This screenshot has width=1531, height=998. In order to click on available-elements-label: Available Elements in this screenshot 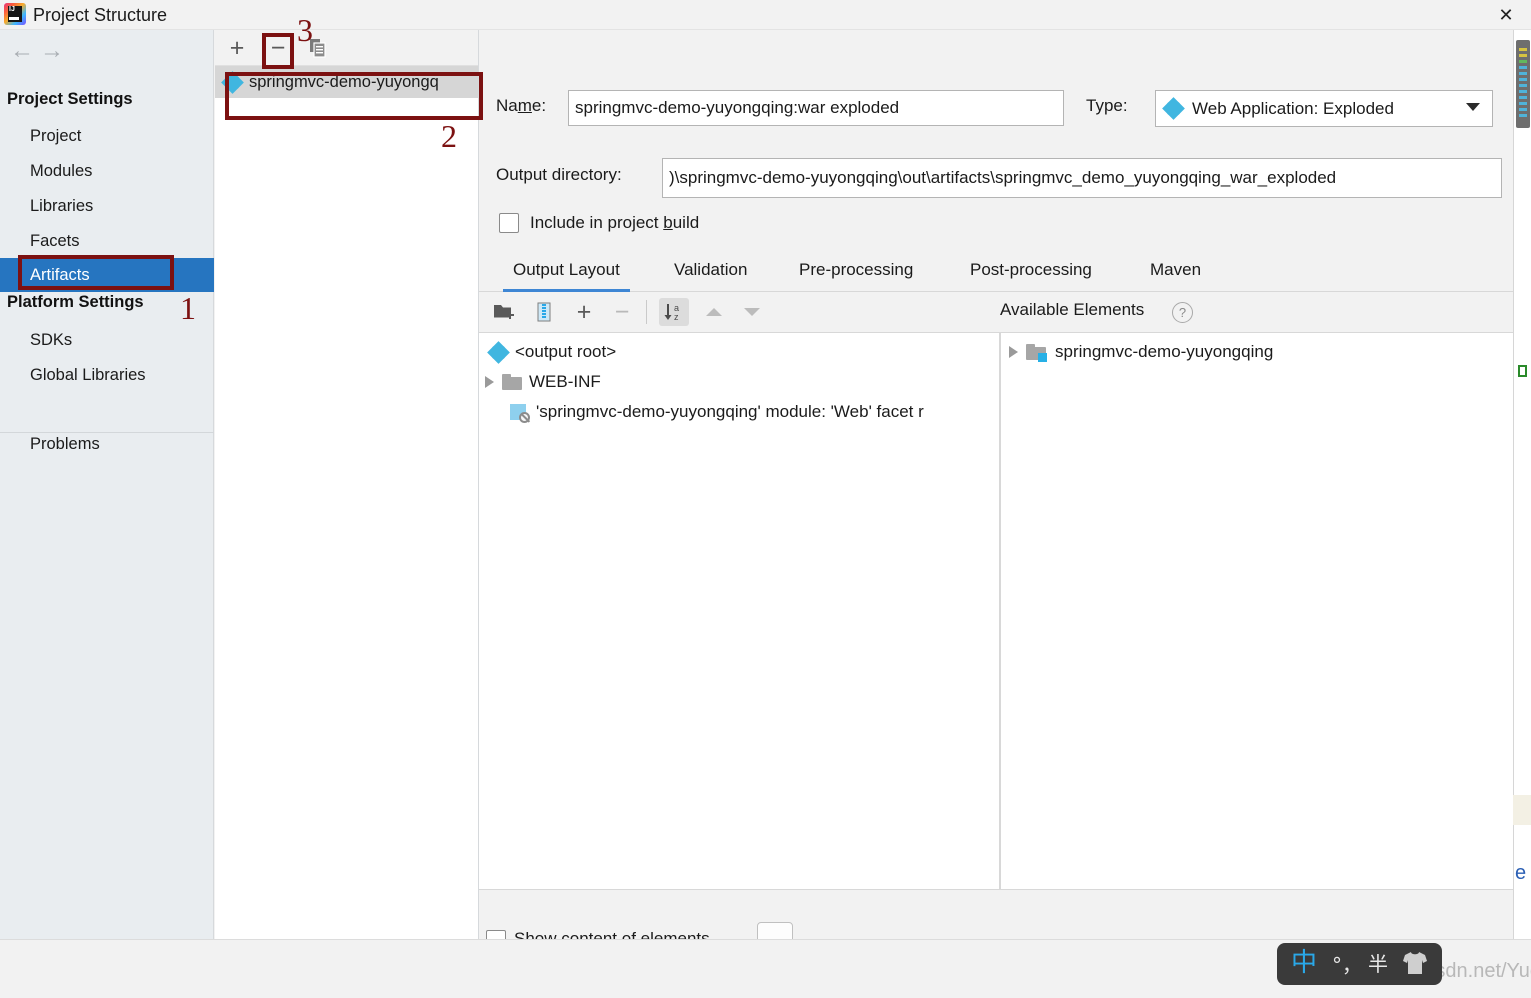, I will do `click(1072, 309)`.